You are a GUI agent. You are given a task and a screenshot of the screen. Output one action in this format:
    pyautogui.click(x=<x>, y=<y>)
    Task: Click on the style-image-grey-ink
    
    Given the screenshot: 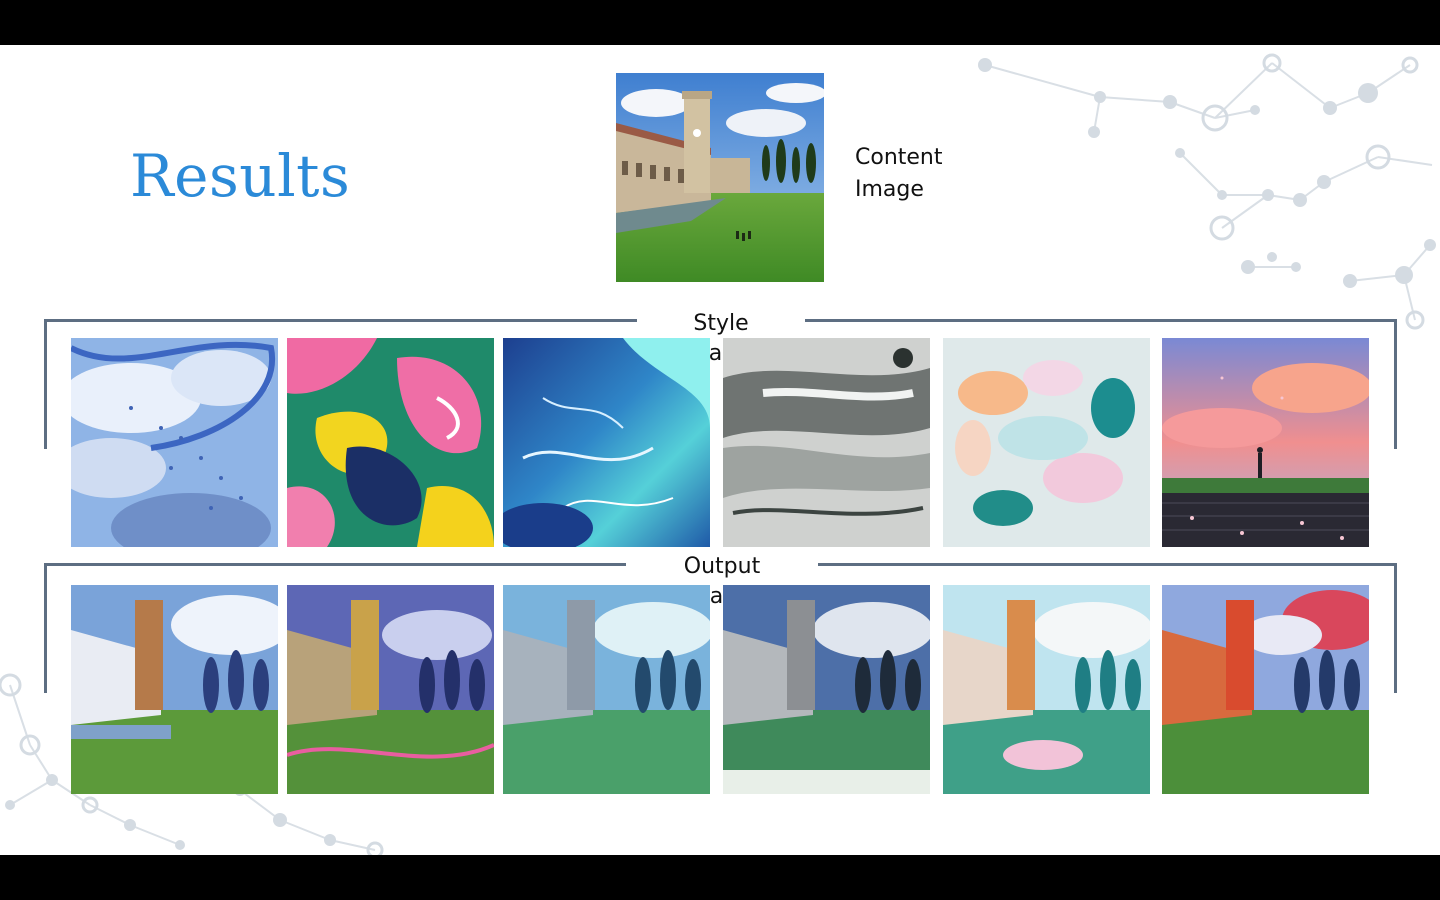 What is the action you would take?
    pyautogui.click(x=826, y=442)
    